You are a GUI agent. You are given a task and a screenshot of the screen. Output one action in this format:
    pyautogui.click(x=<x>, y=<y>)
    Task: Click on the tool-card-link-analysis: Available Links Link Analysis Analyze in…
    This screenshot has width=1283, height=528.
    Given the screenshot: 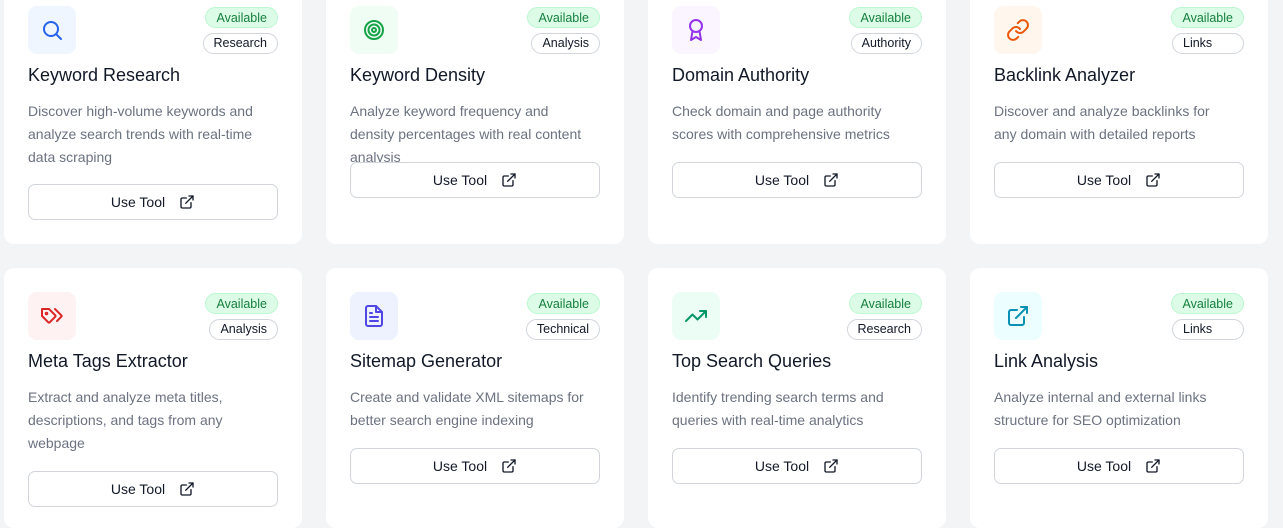 What is the action you would take?
    pyautogui.click(x=1119, y=398)
    